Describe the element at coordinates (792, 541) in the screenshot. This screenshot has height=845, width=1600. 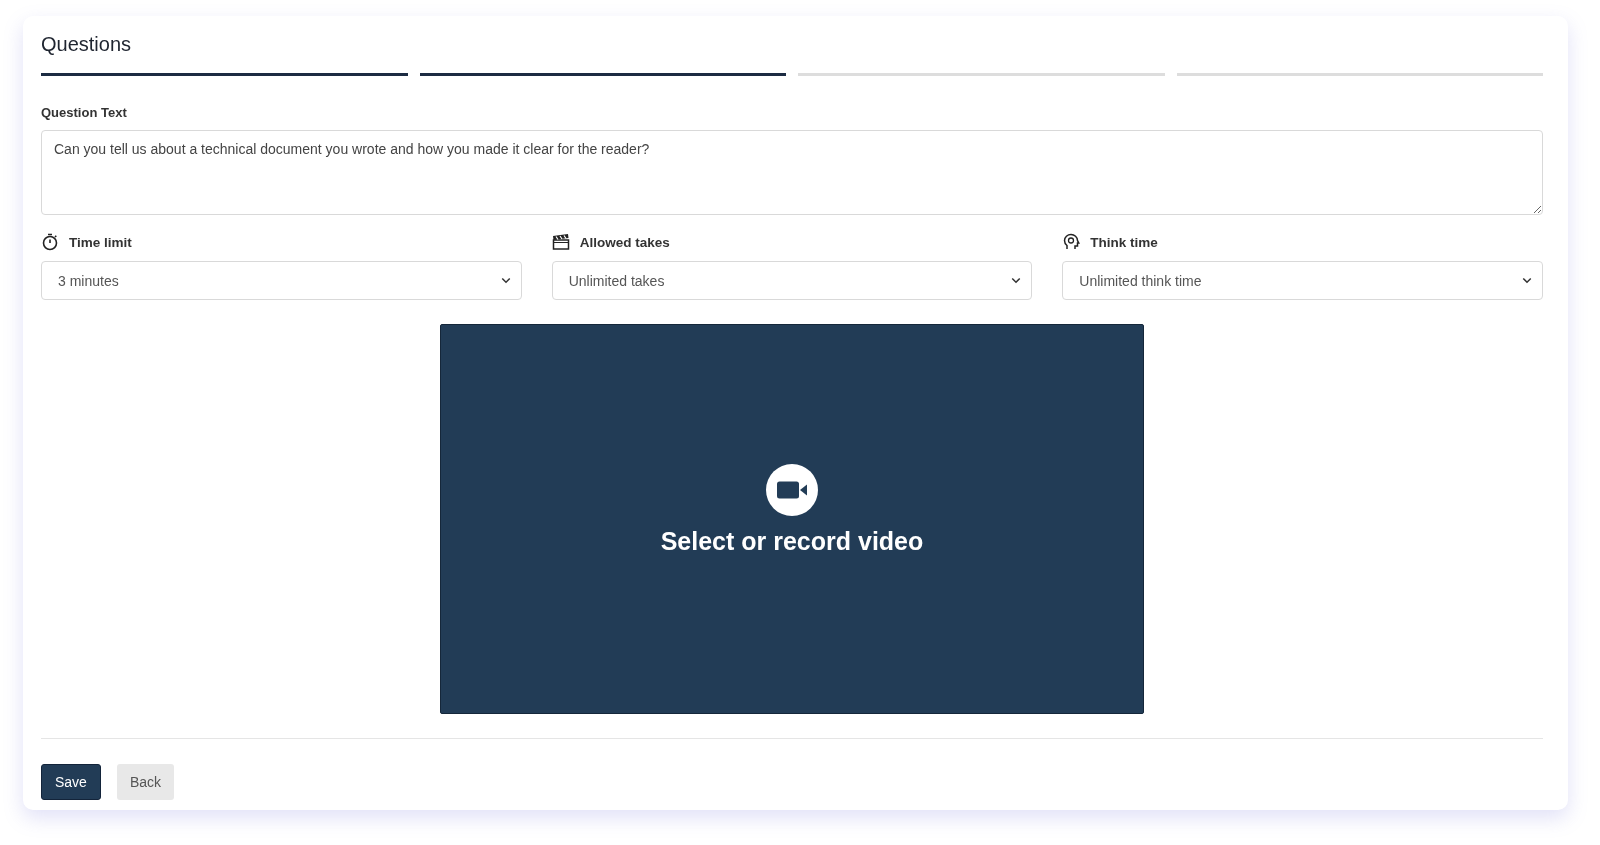
I see `video-prompt: Select or record video` at that location.